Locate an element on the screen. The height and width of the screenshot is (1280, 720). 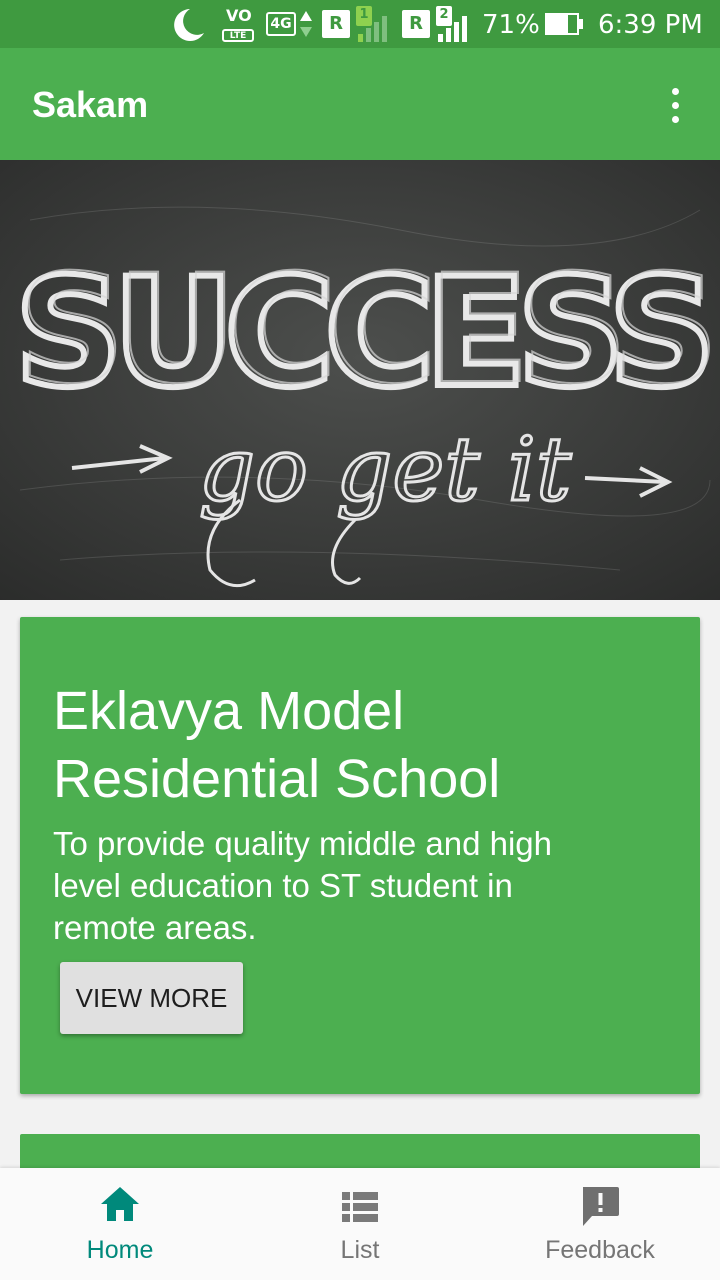
svg-text: go get it is located at coordinates (385, 469).